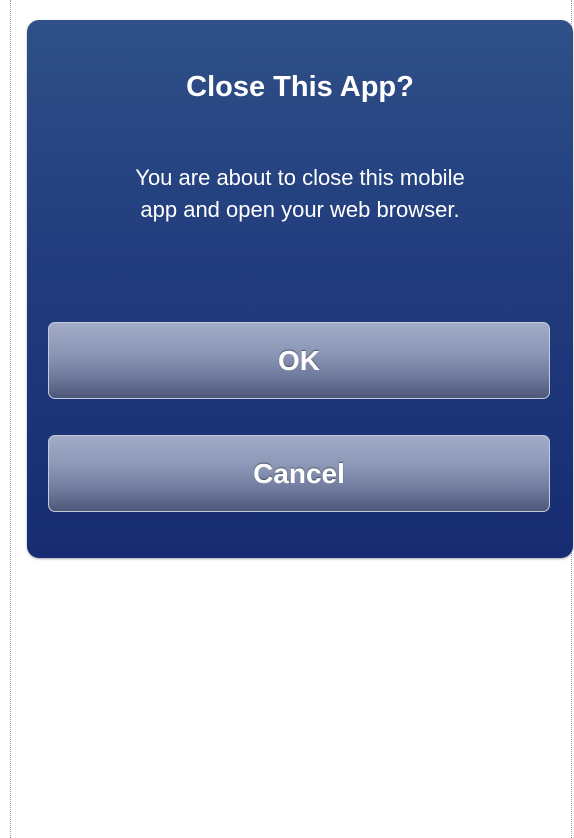 The height and width of the screenshot is (838, 574). Describe the element at coordinates (300, 177) in the screenshot. I see `dialog-message-line-1: You are about to close this mobile` at that location.